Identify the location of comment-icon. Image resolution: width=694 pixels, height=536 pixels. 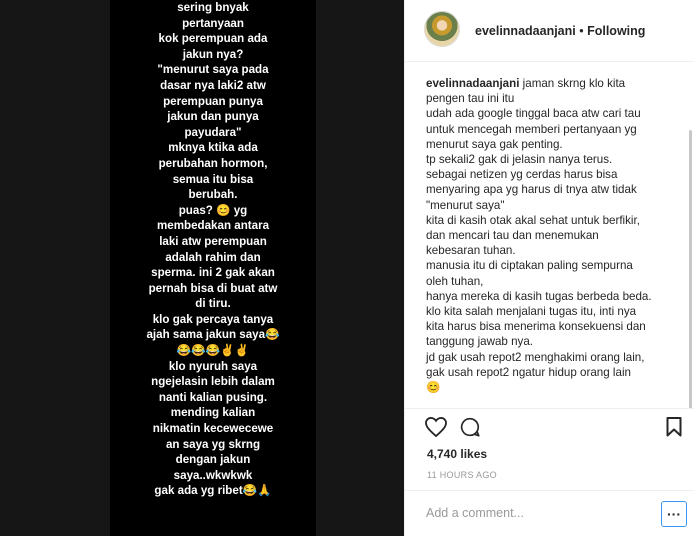
(470, 427).